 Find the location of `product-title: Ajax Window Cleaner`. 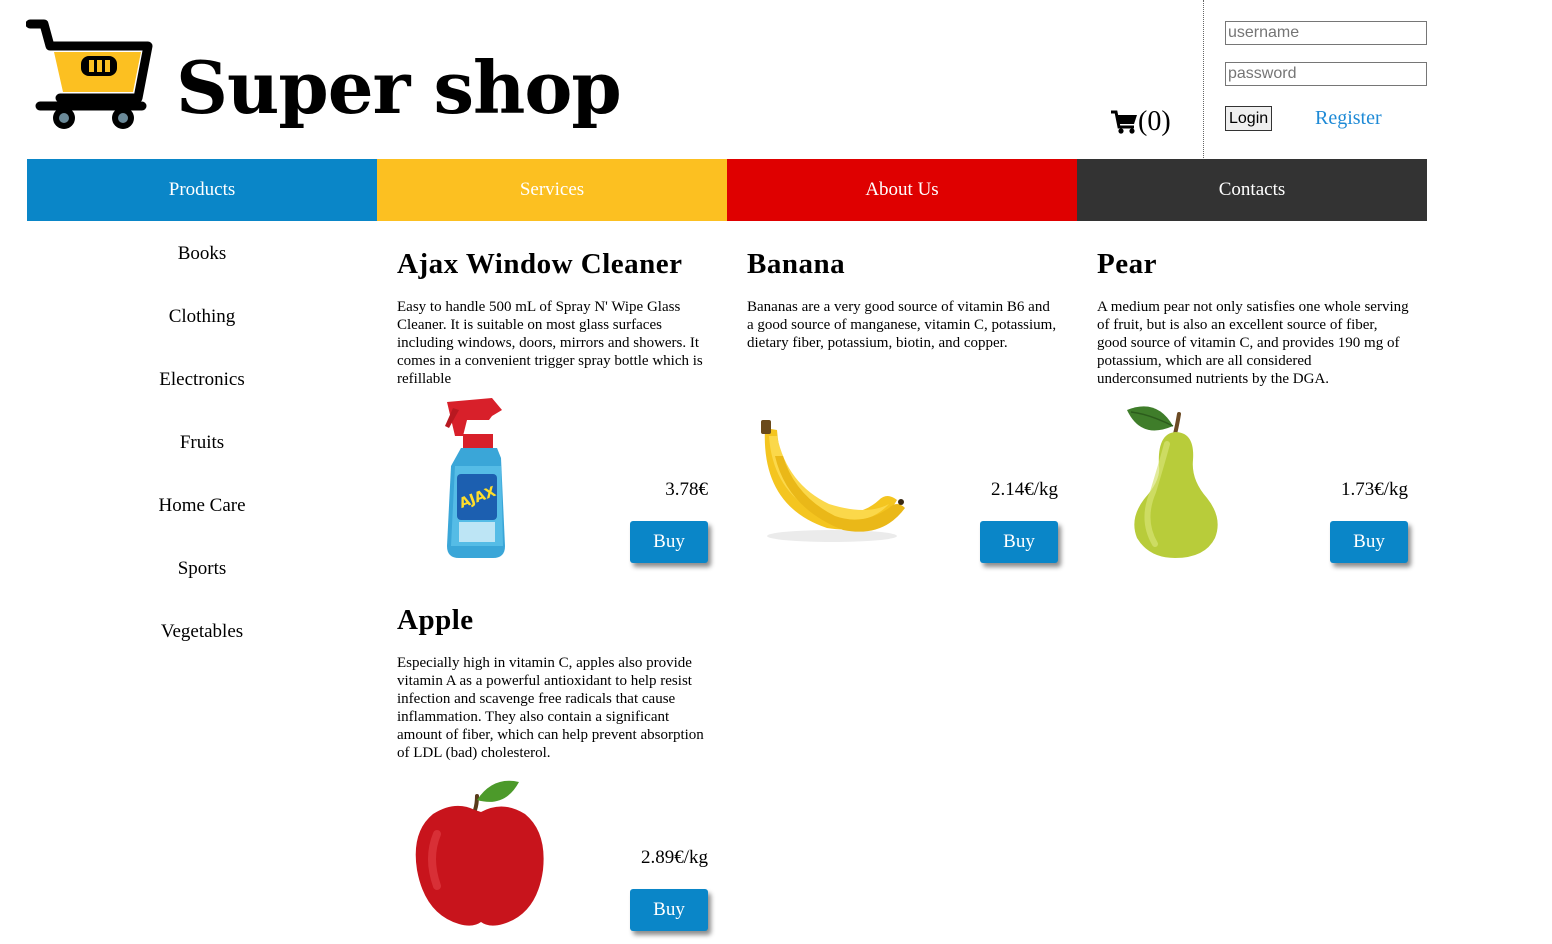

product-title: Ajax Window Cleaner is located at coordinates (540, 264).